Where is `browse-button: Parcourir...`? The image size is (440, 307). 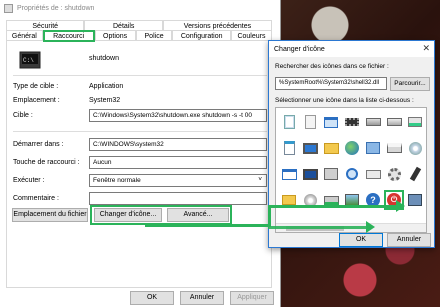
browse-button: Parcourir... is located at coordinates (410, 84).